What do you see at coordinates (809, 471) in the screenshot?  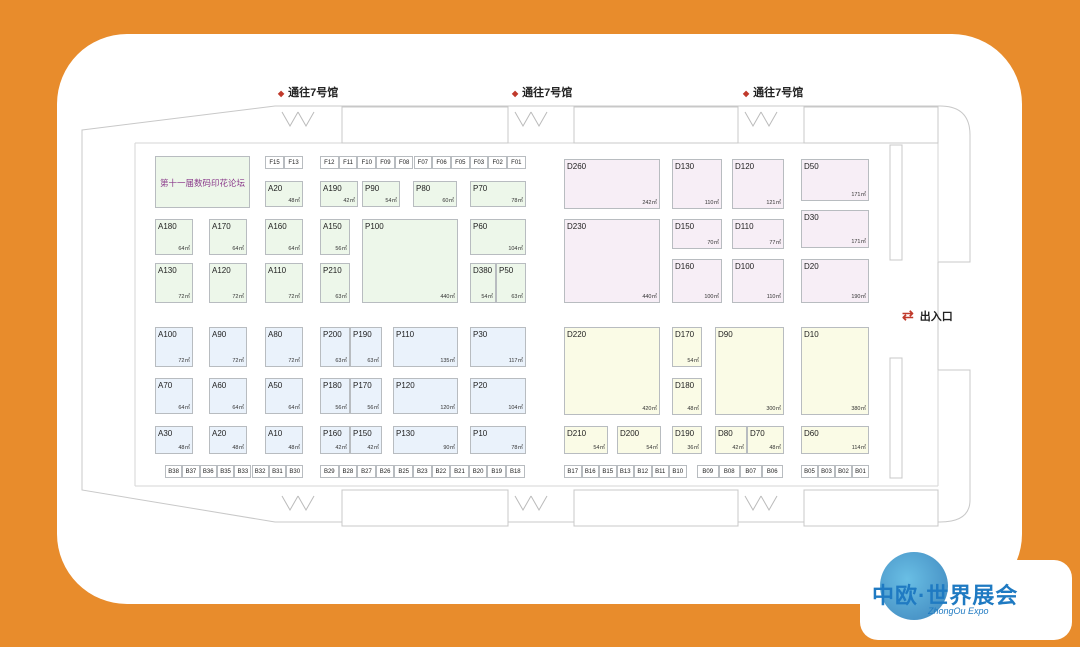 I see `booth-b05: B05` at bounding box center [809, 471].